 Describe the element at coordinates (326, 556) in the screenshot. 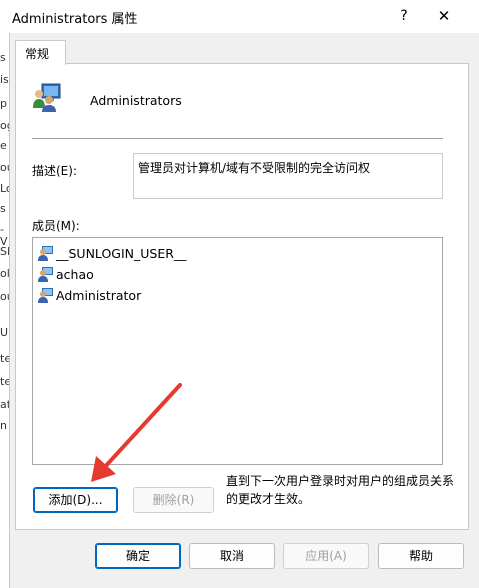

I see `apply-button: 应用(A)` at that location.